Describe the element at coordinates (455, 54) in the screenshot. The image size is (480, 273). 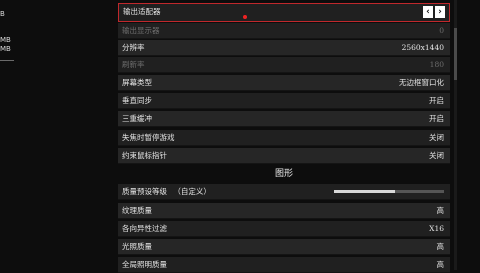
I see `scrollbar-thumb` at that location.